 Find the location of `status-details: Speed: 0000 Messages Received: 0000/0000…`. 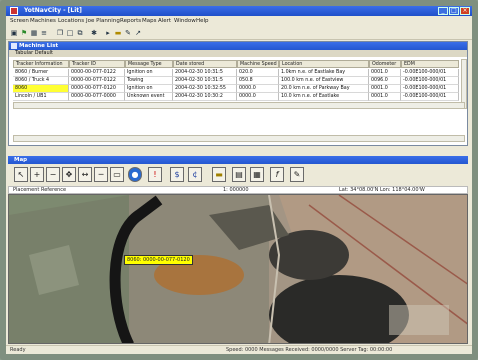

status-details: Speed: 0000 Messages Received: 0000/0000… is located at coordinates (309, 350).